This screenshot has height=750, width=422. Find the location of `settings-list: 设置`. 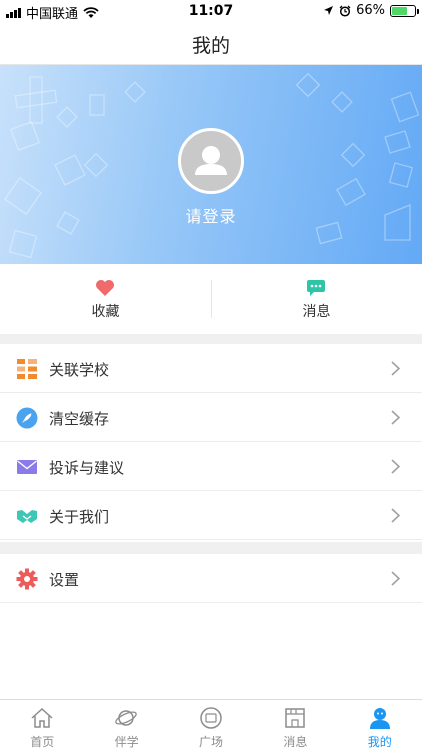

settings-list: 设置 is located at coordinates (211, 578).